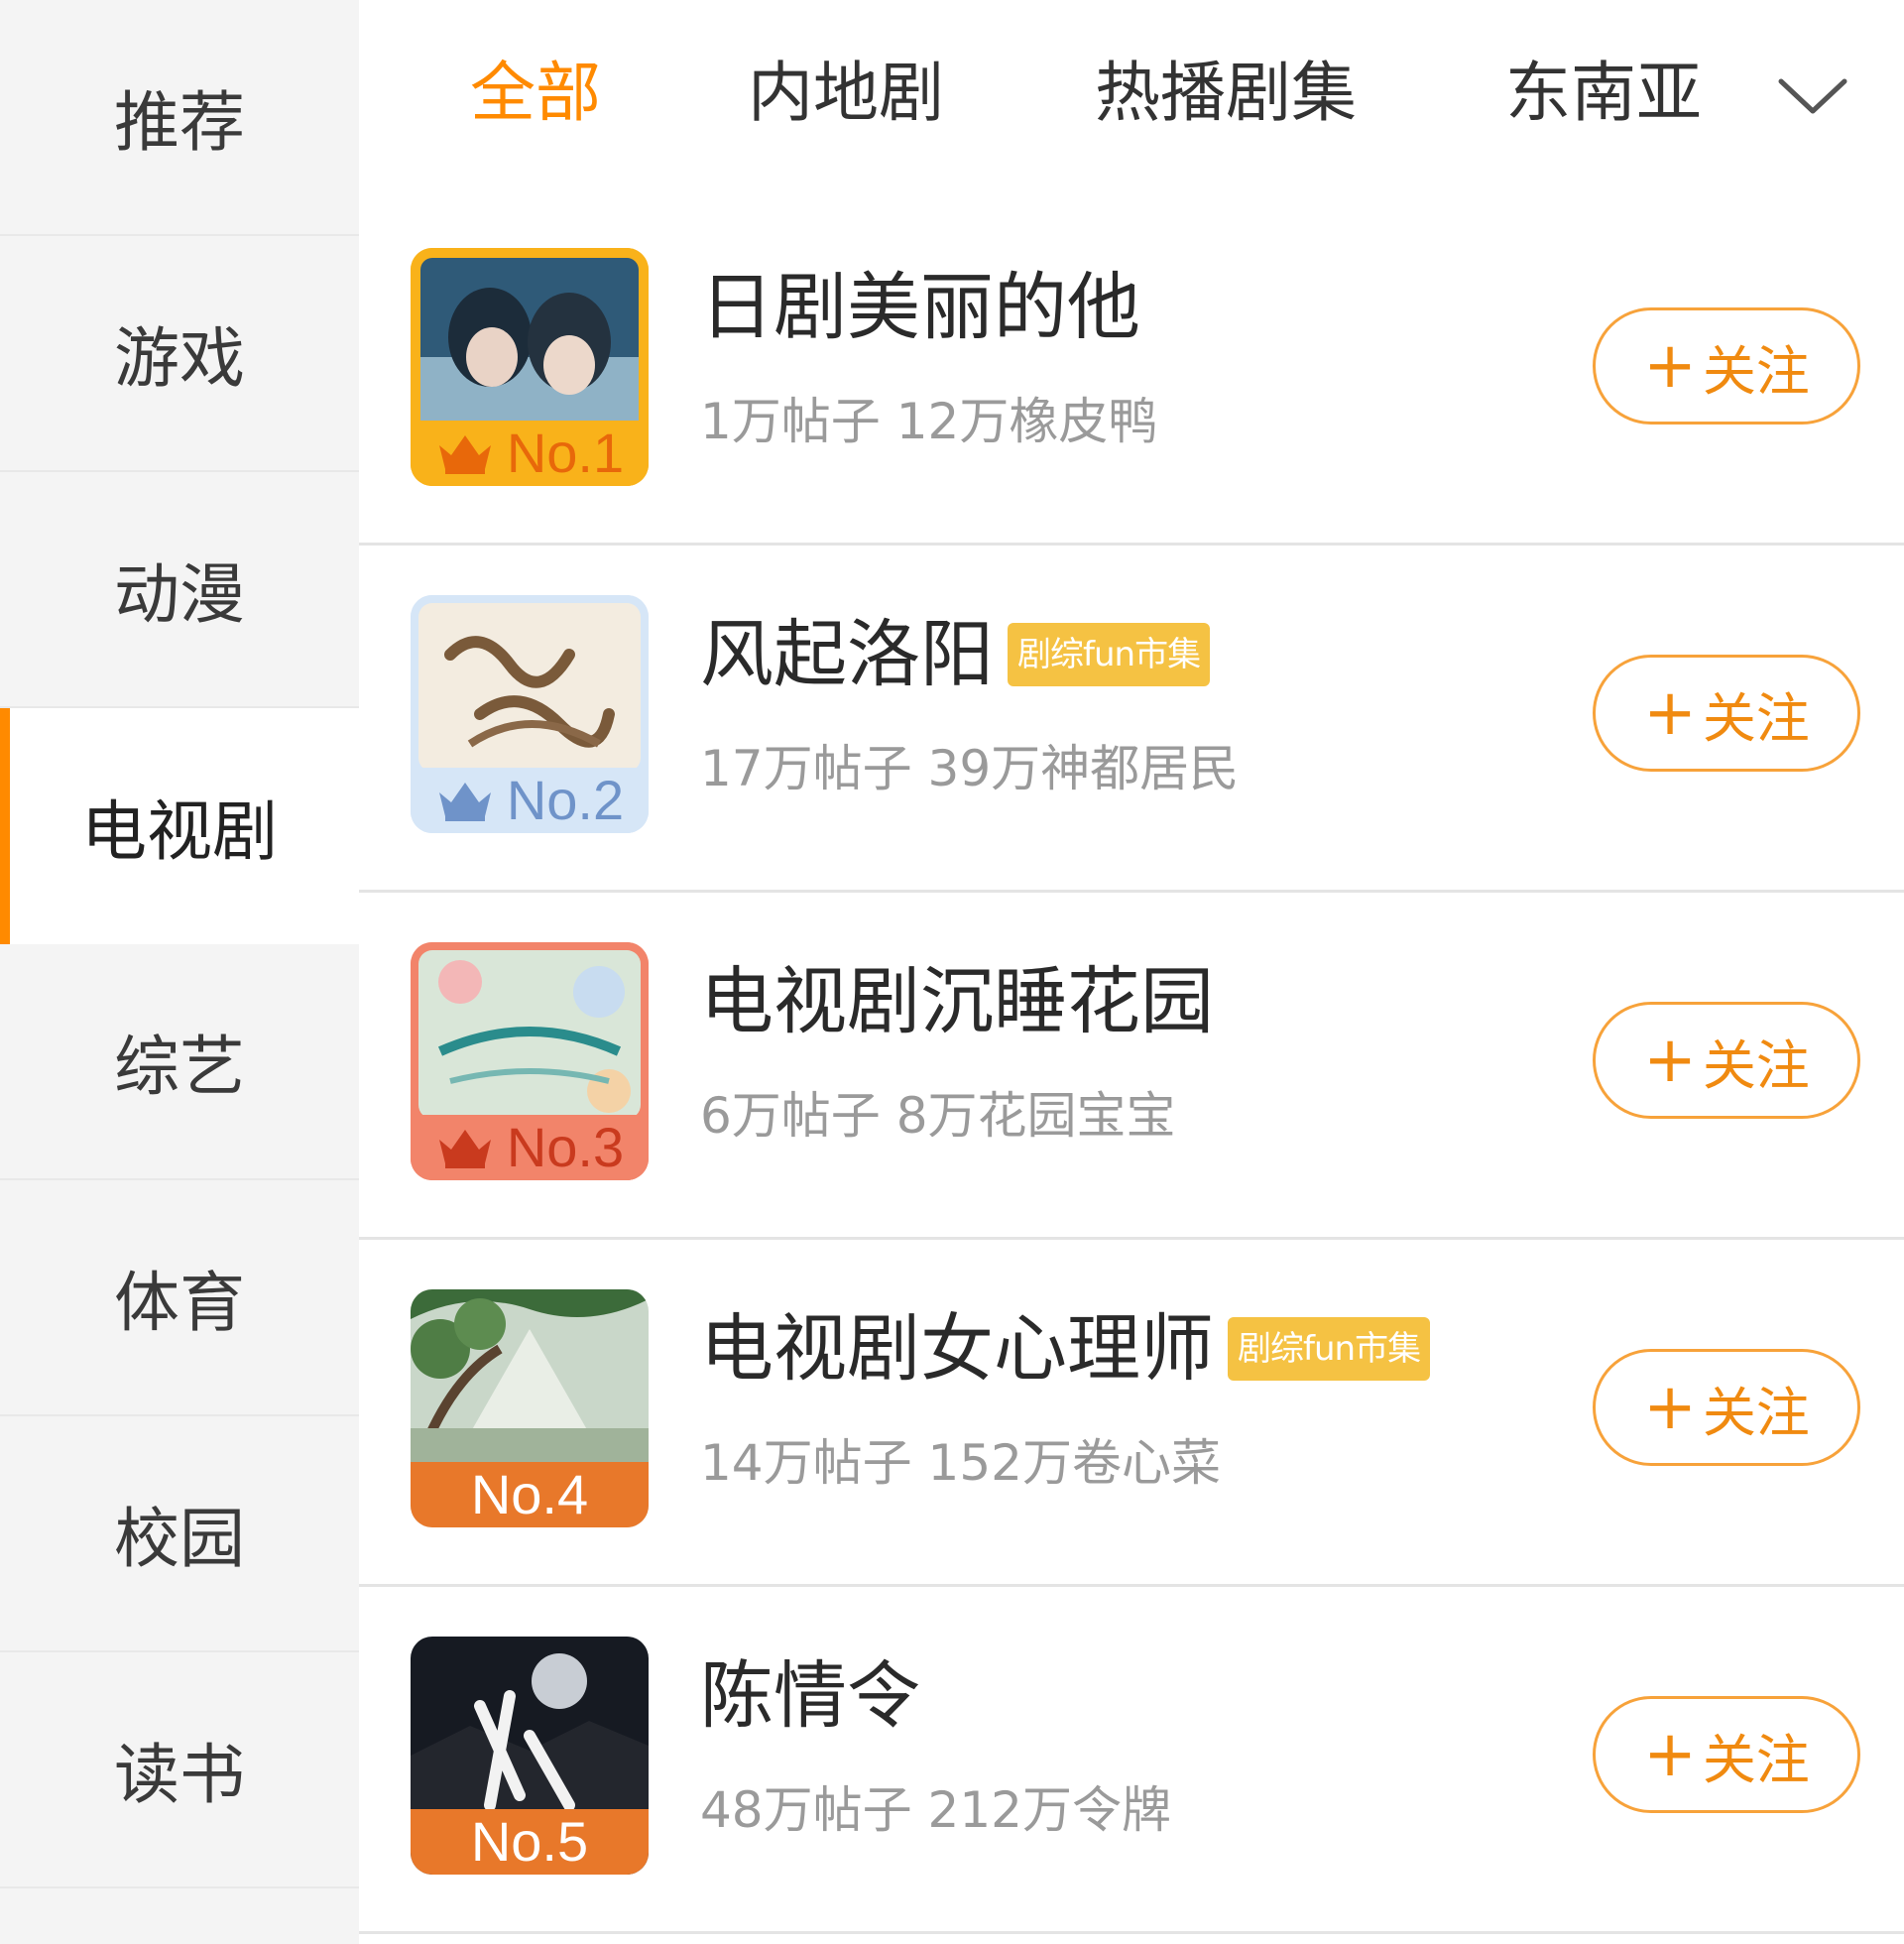 Image resolution: width=1904 pixels, height=1944 pixels. What do you see at coordinates (530, 1408) in the screenshot?
I see `forum-thumbnail: No.4` at bounding box center [530, 1408].